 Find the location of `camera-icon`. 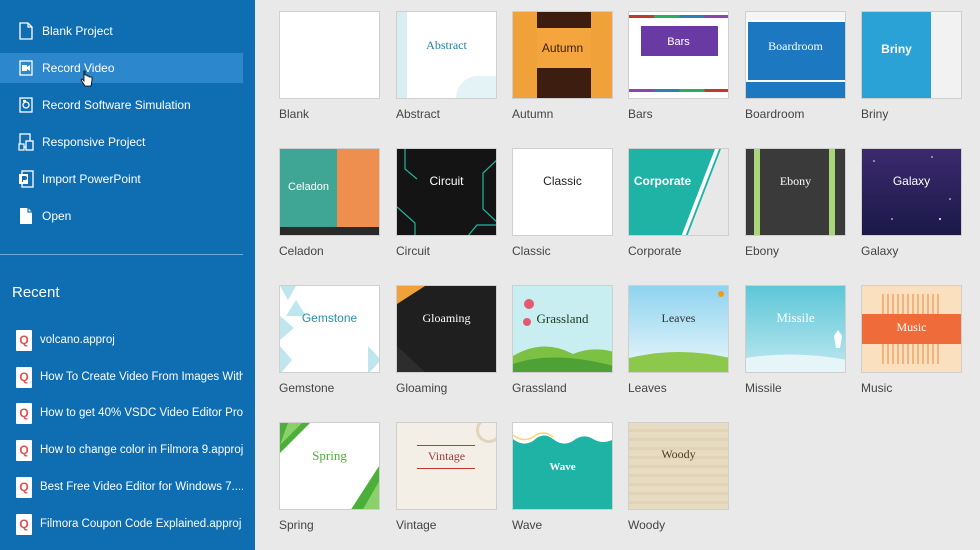

camera-icon is located at coordinates (26, 105).